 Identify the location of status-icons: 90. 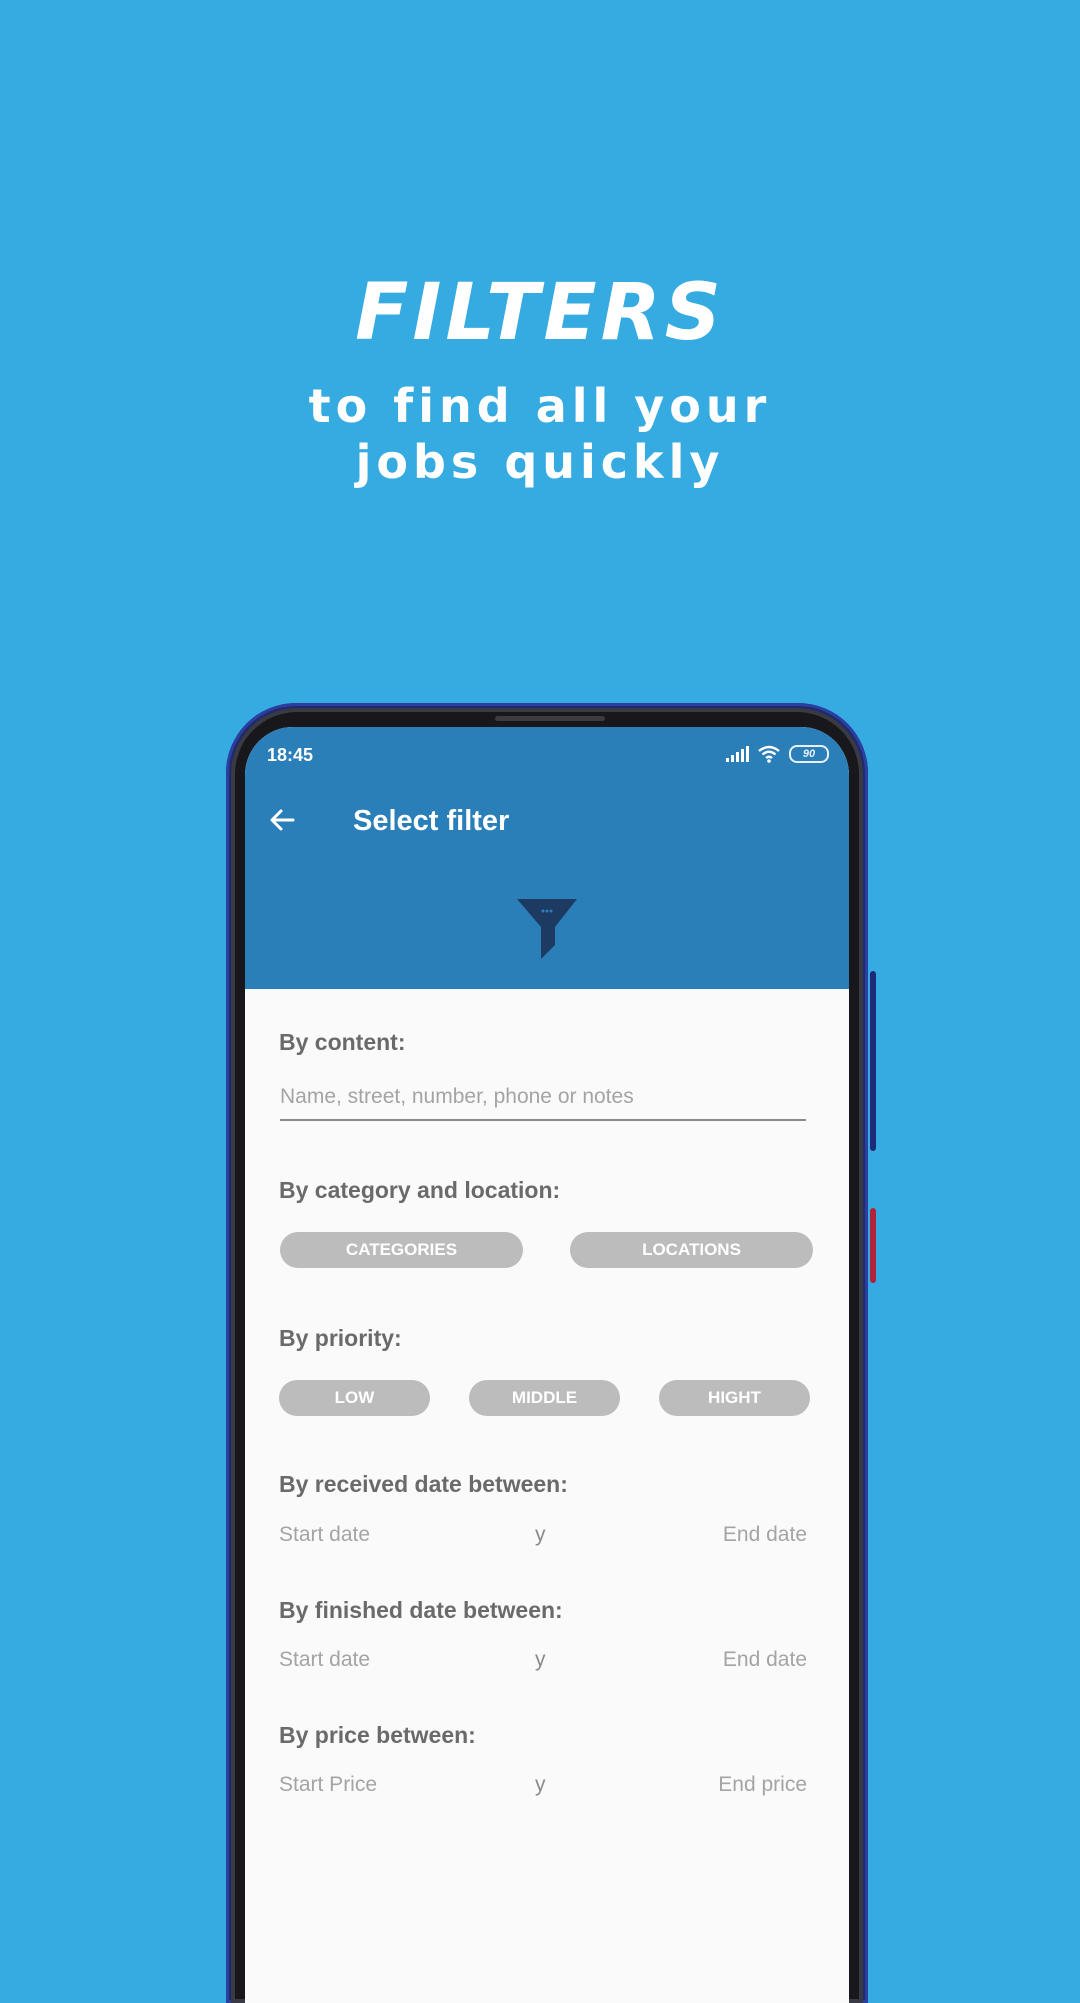
(777, 754).